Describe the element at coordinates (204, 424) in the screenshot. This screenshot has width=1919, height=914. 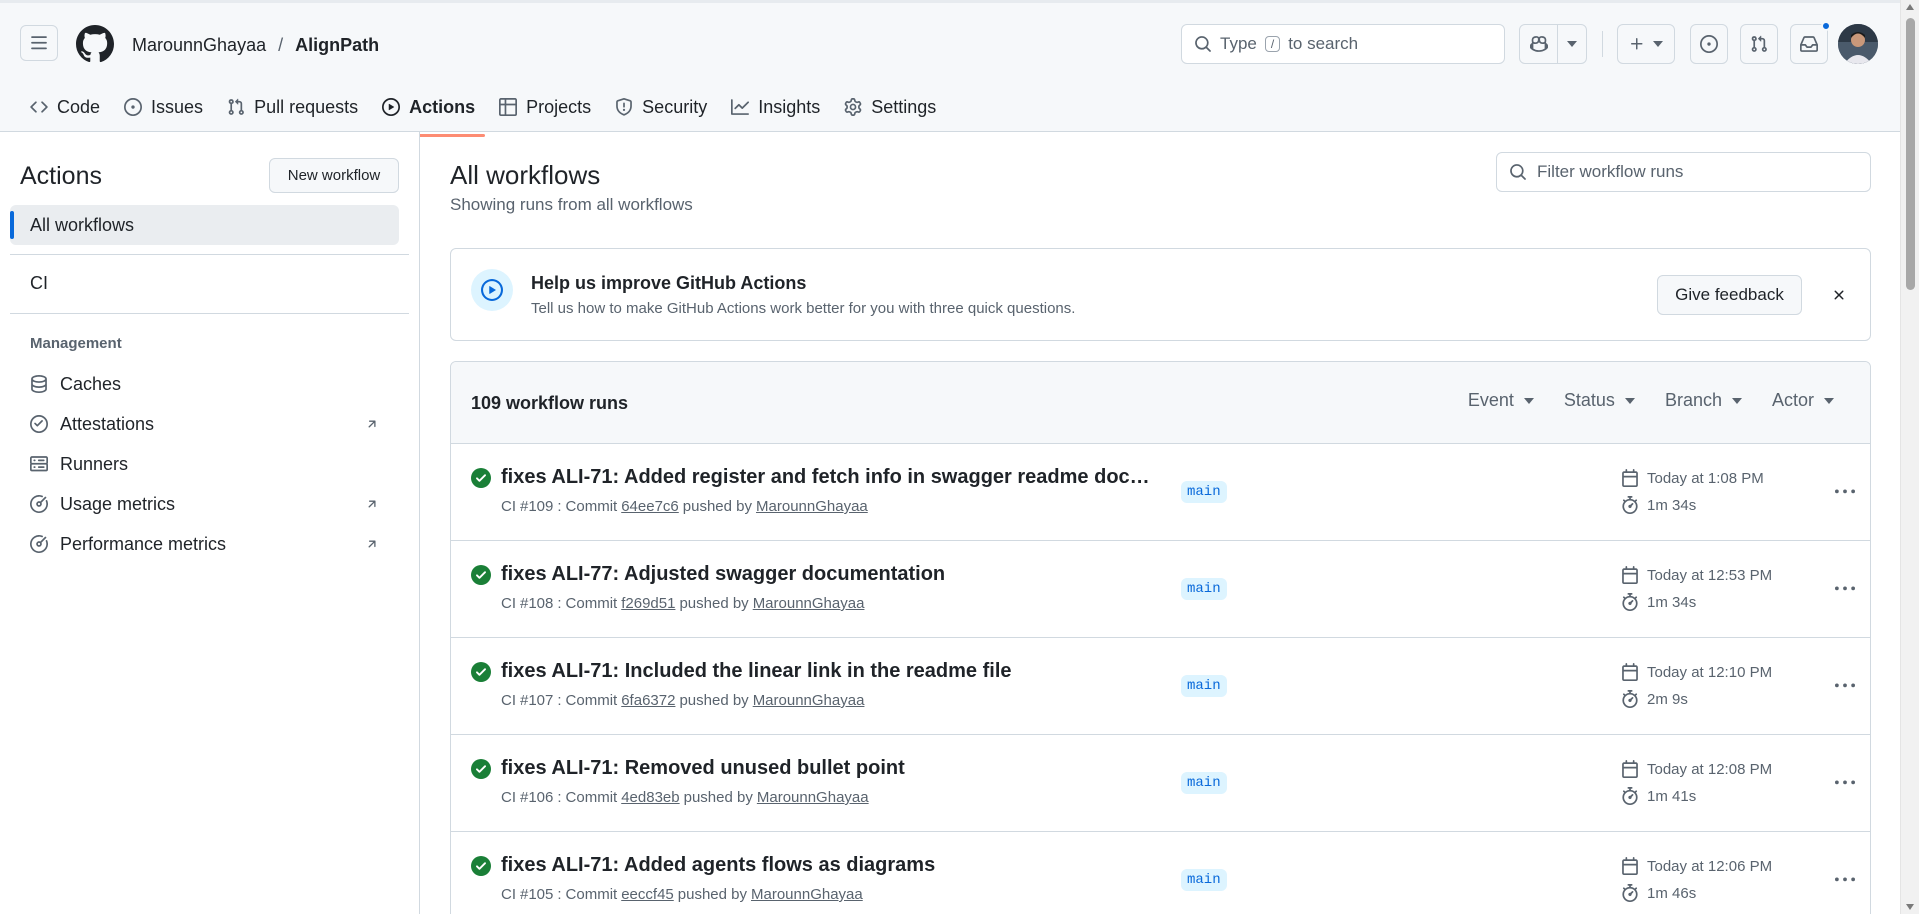
I see `sidebar-item-attestations: Attestations` at that location.